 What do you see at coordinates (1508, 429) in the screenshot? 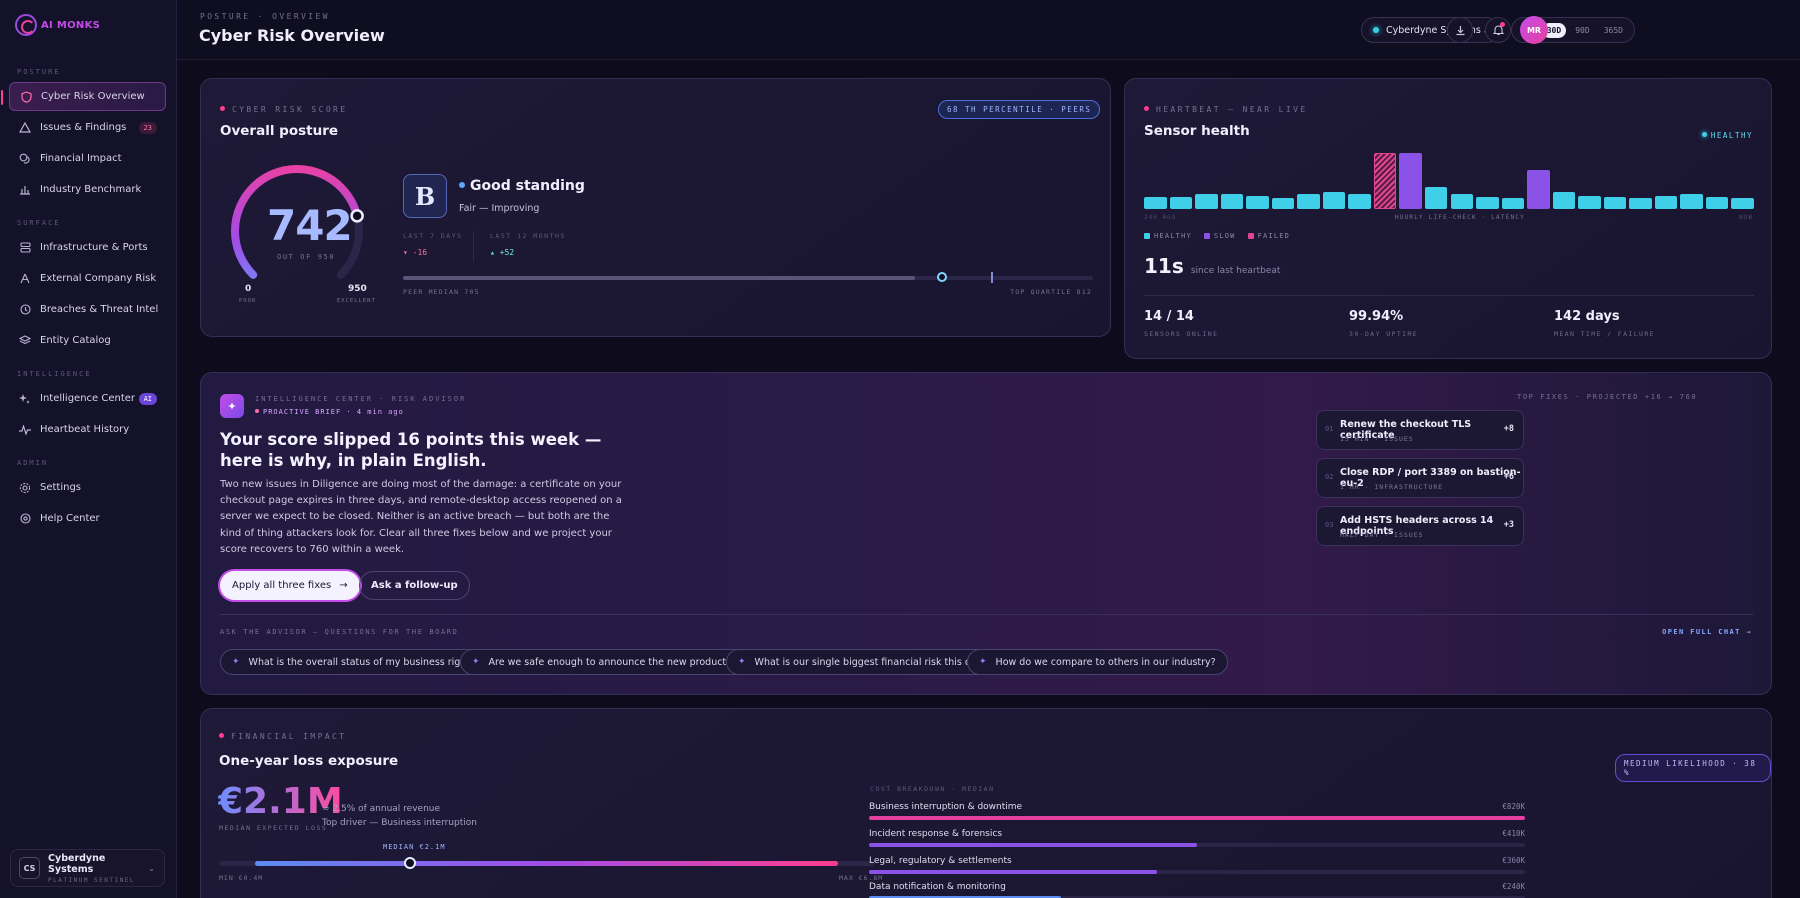
I see `fix-delta: +8` at bounding box center [1508, 429].